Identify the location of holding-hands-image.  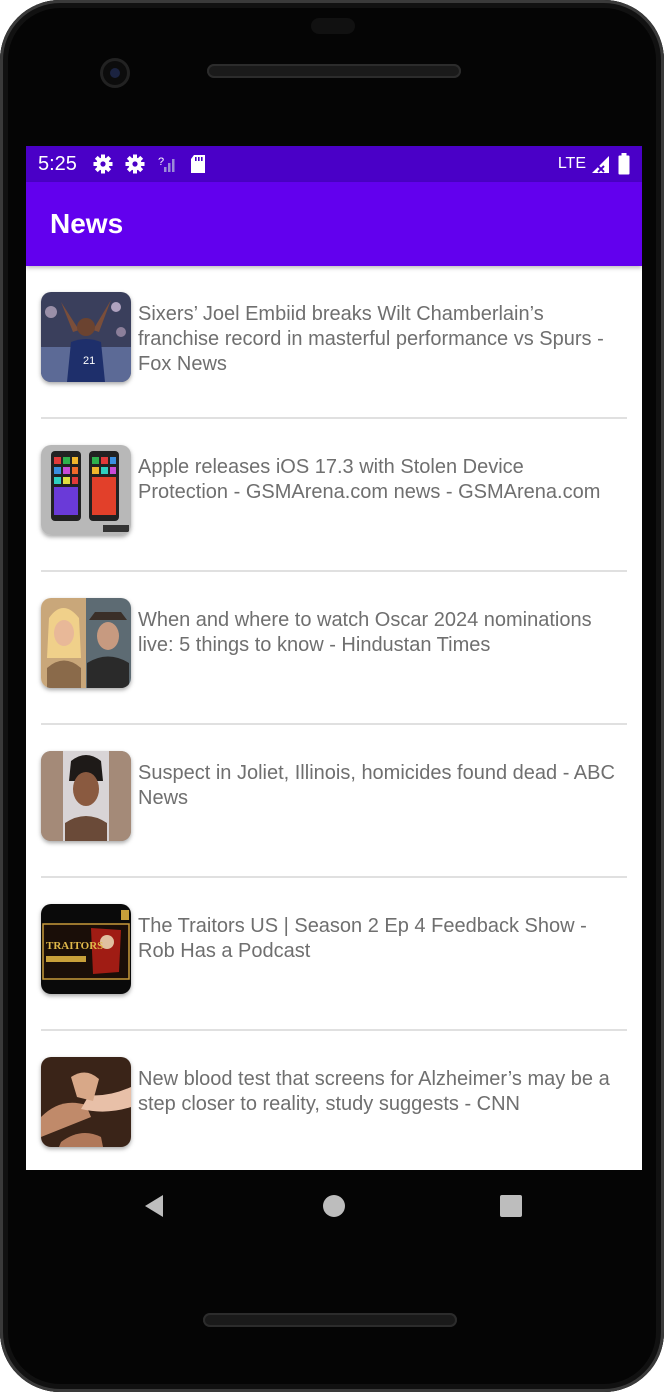
(86, 1102).